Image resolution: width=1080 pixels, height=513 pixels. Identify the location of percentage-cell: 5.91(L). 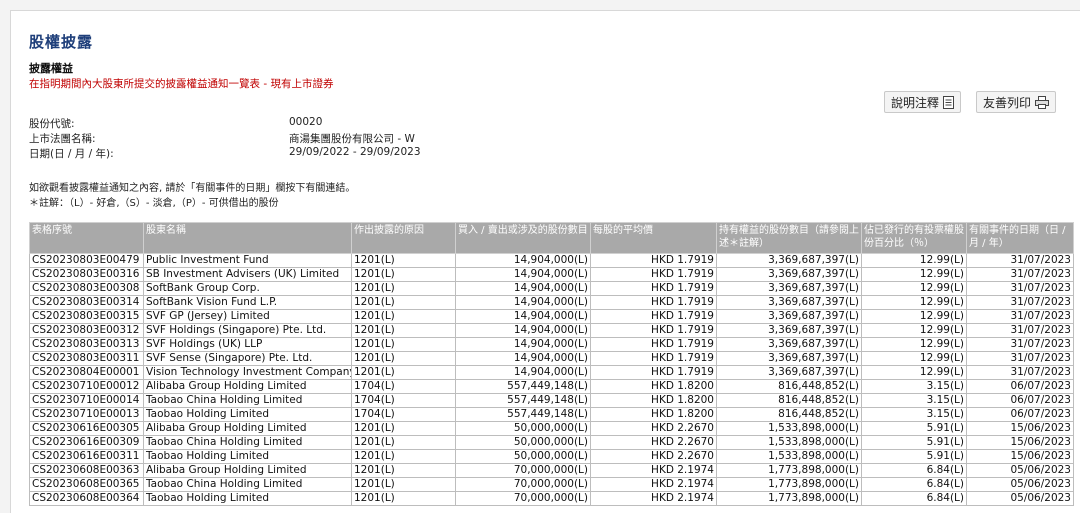
(914, 456).